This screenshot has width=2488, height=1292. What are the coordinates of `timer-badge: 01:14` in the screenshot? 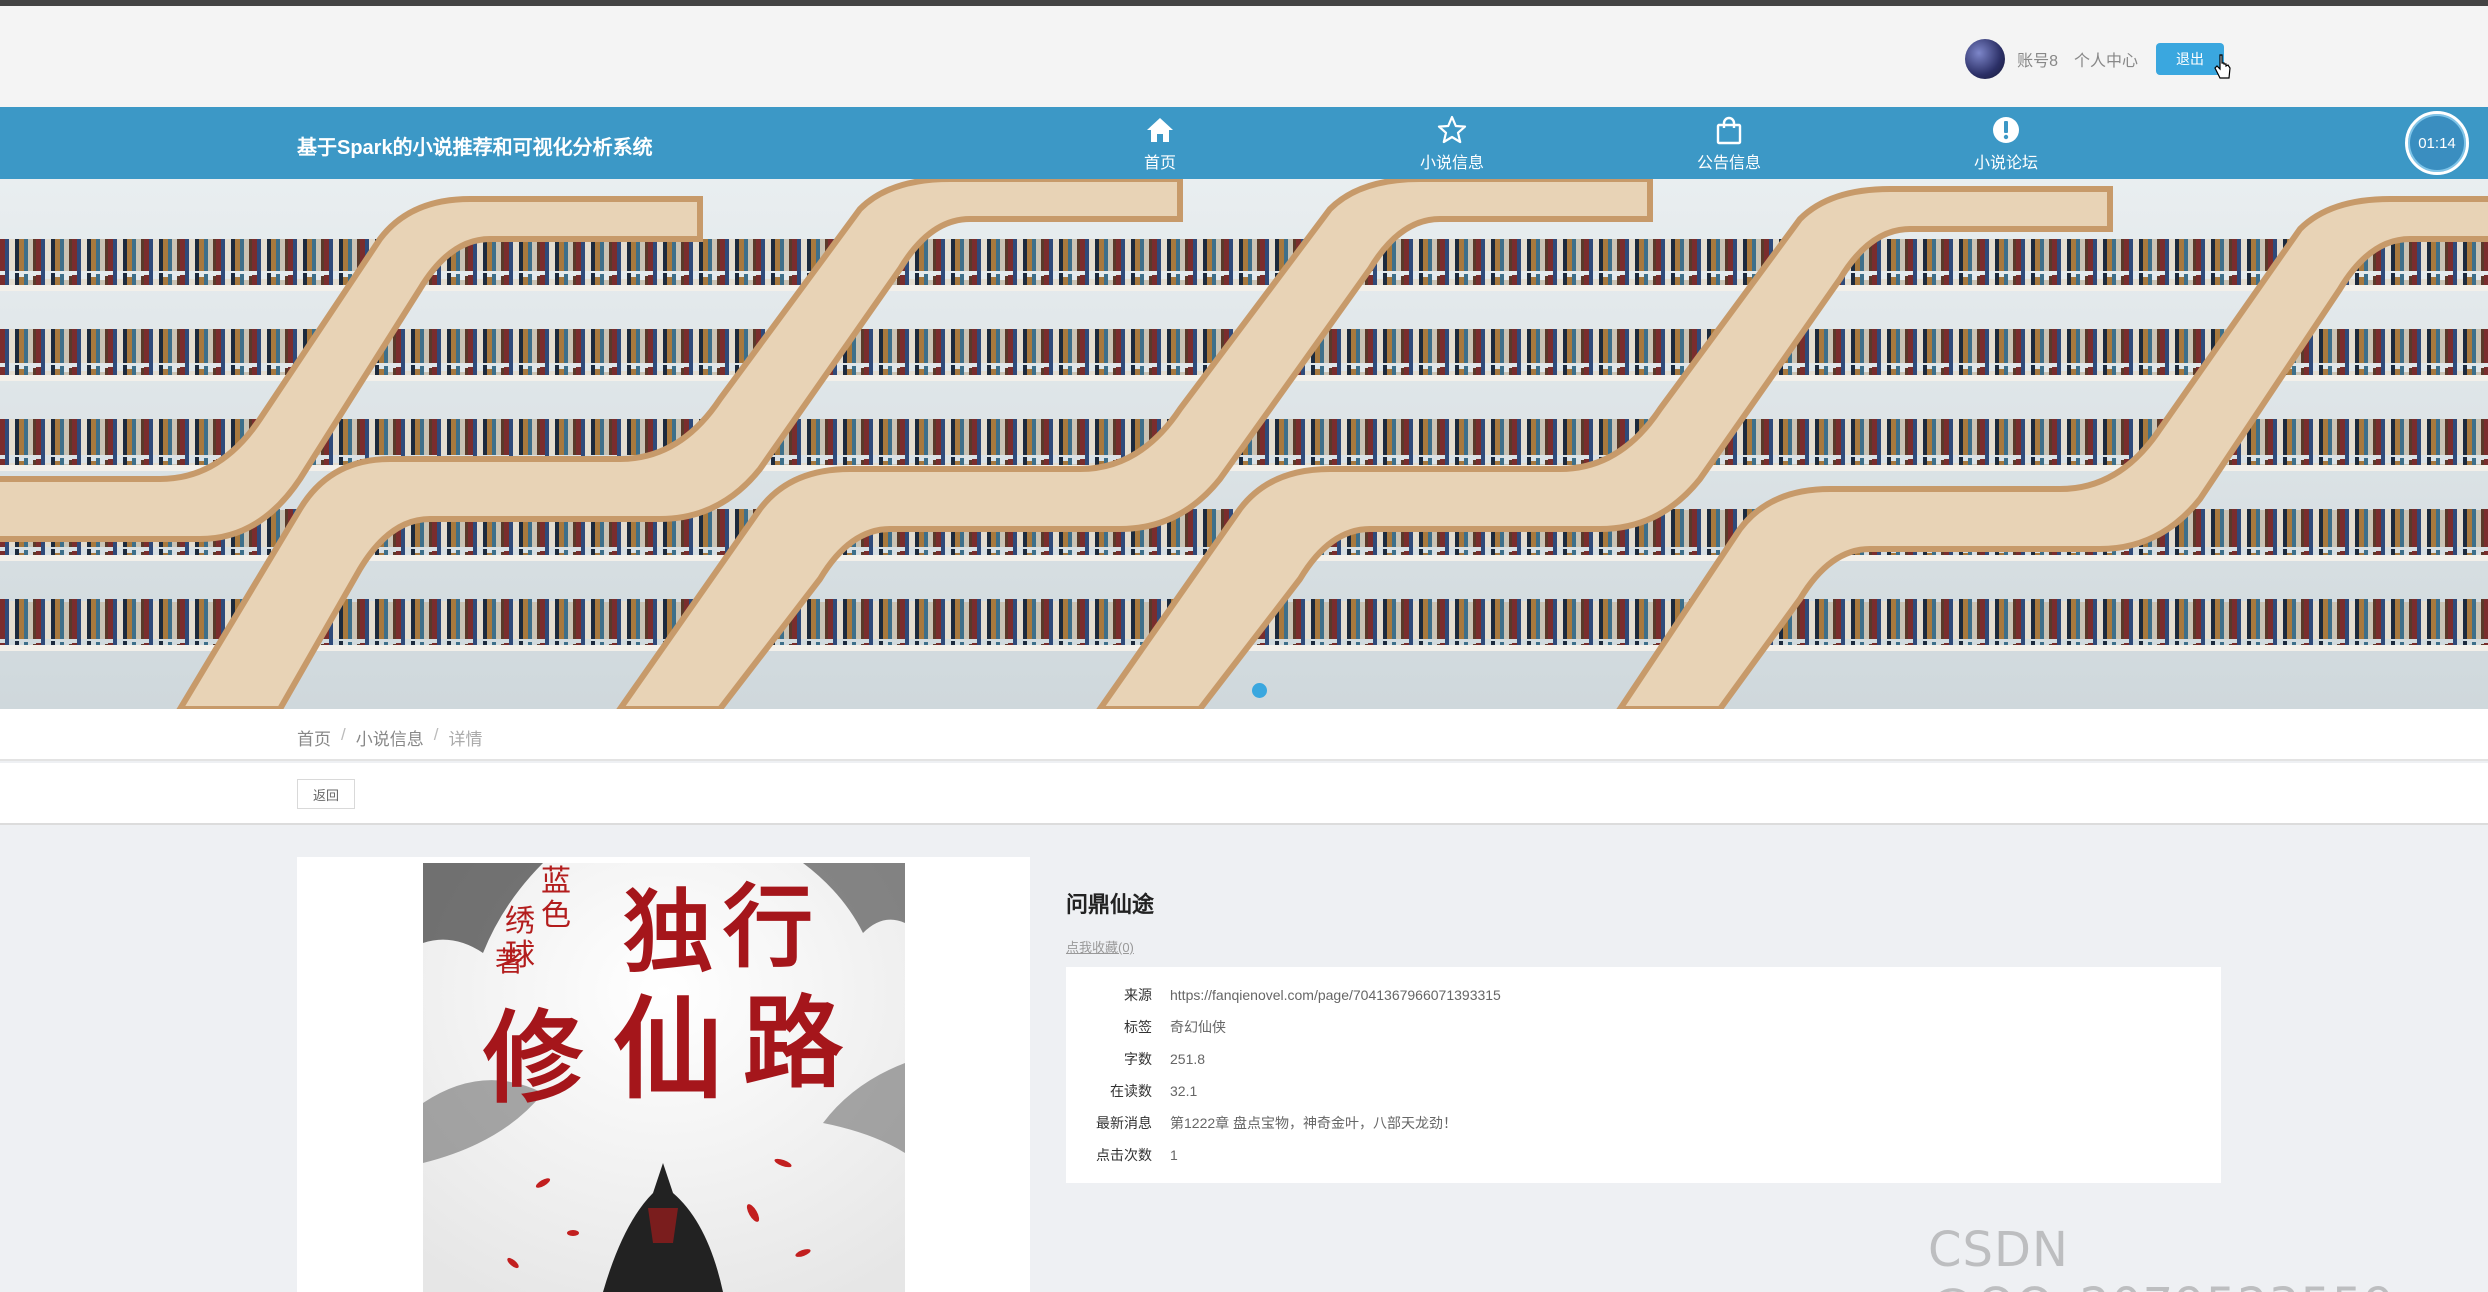 It's located at (2437, 143).